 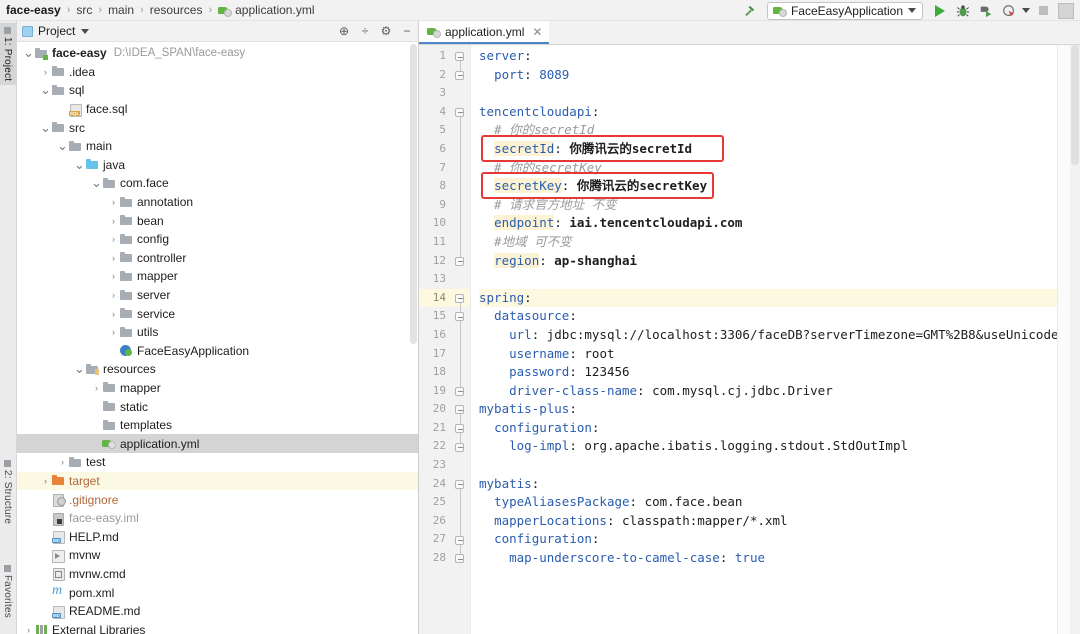 I want to click on close-icon: ✕, so click(x=537, y=32).